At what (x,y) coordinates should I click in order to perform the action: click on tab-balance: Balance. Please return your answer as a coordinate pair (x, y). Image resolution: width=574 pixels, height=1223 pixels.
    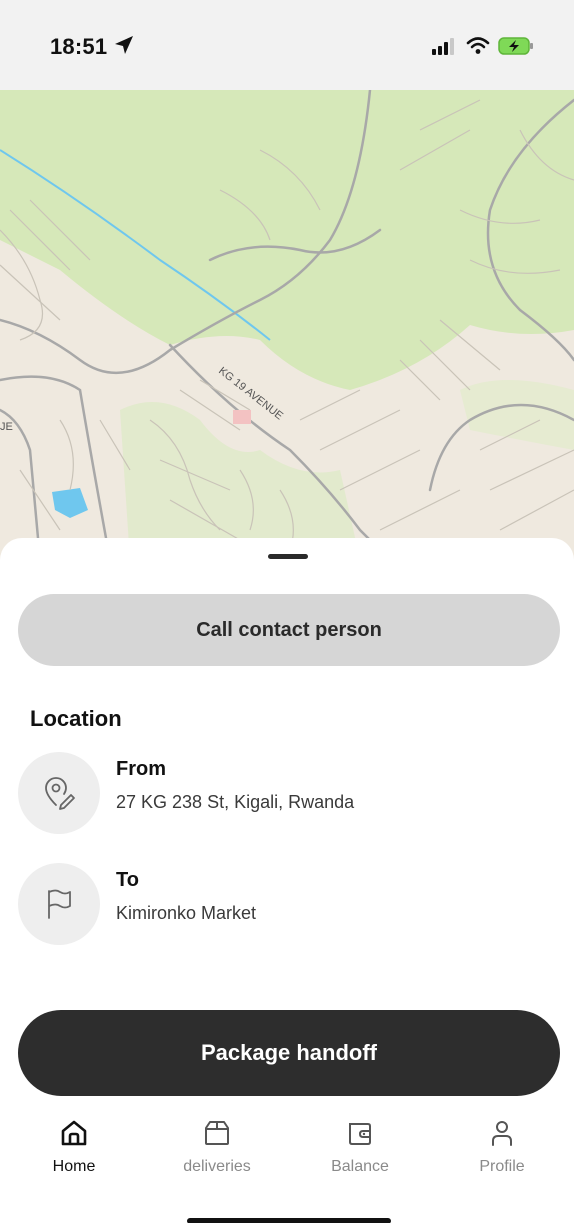
    Looking at the image, I should click on (360, 1148).